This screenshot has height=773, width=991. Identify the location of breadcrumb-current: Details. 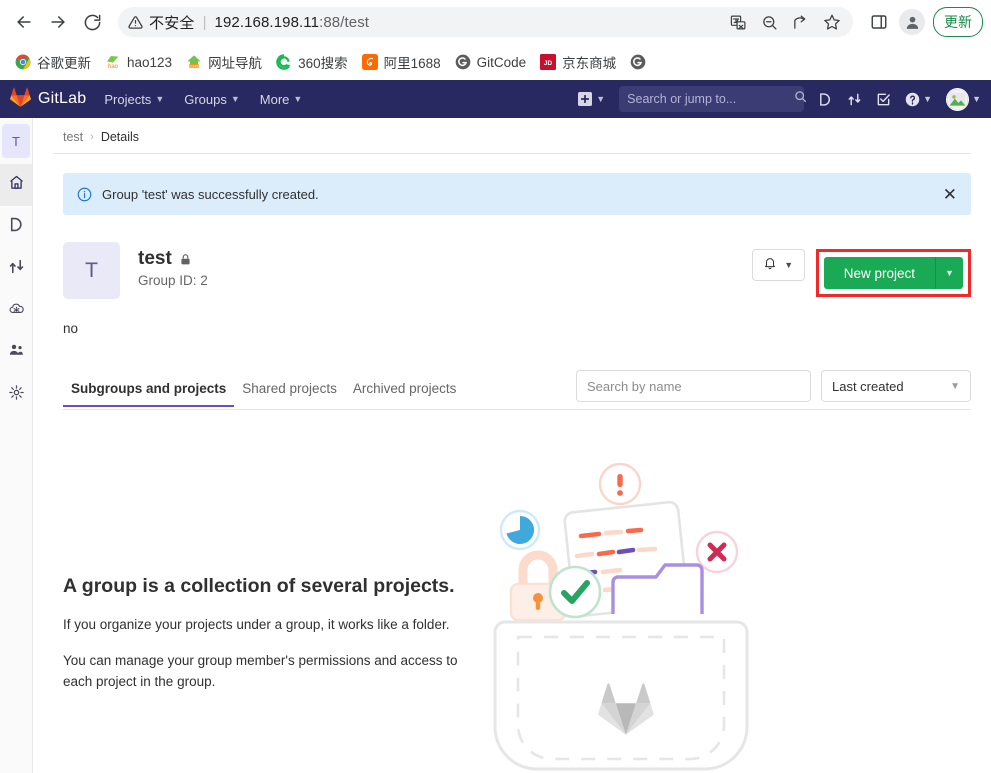
(120, 137).